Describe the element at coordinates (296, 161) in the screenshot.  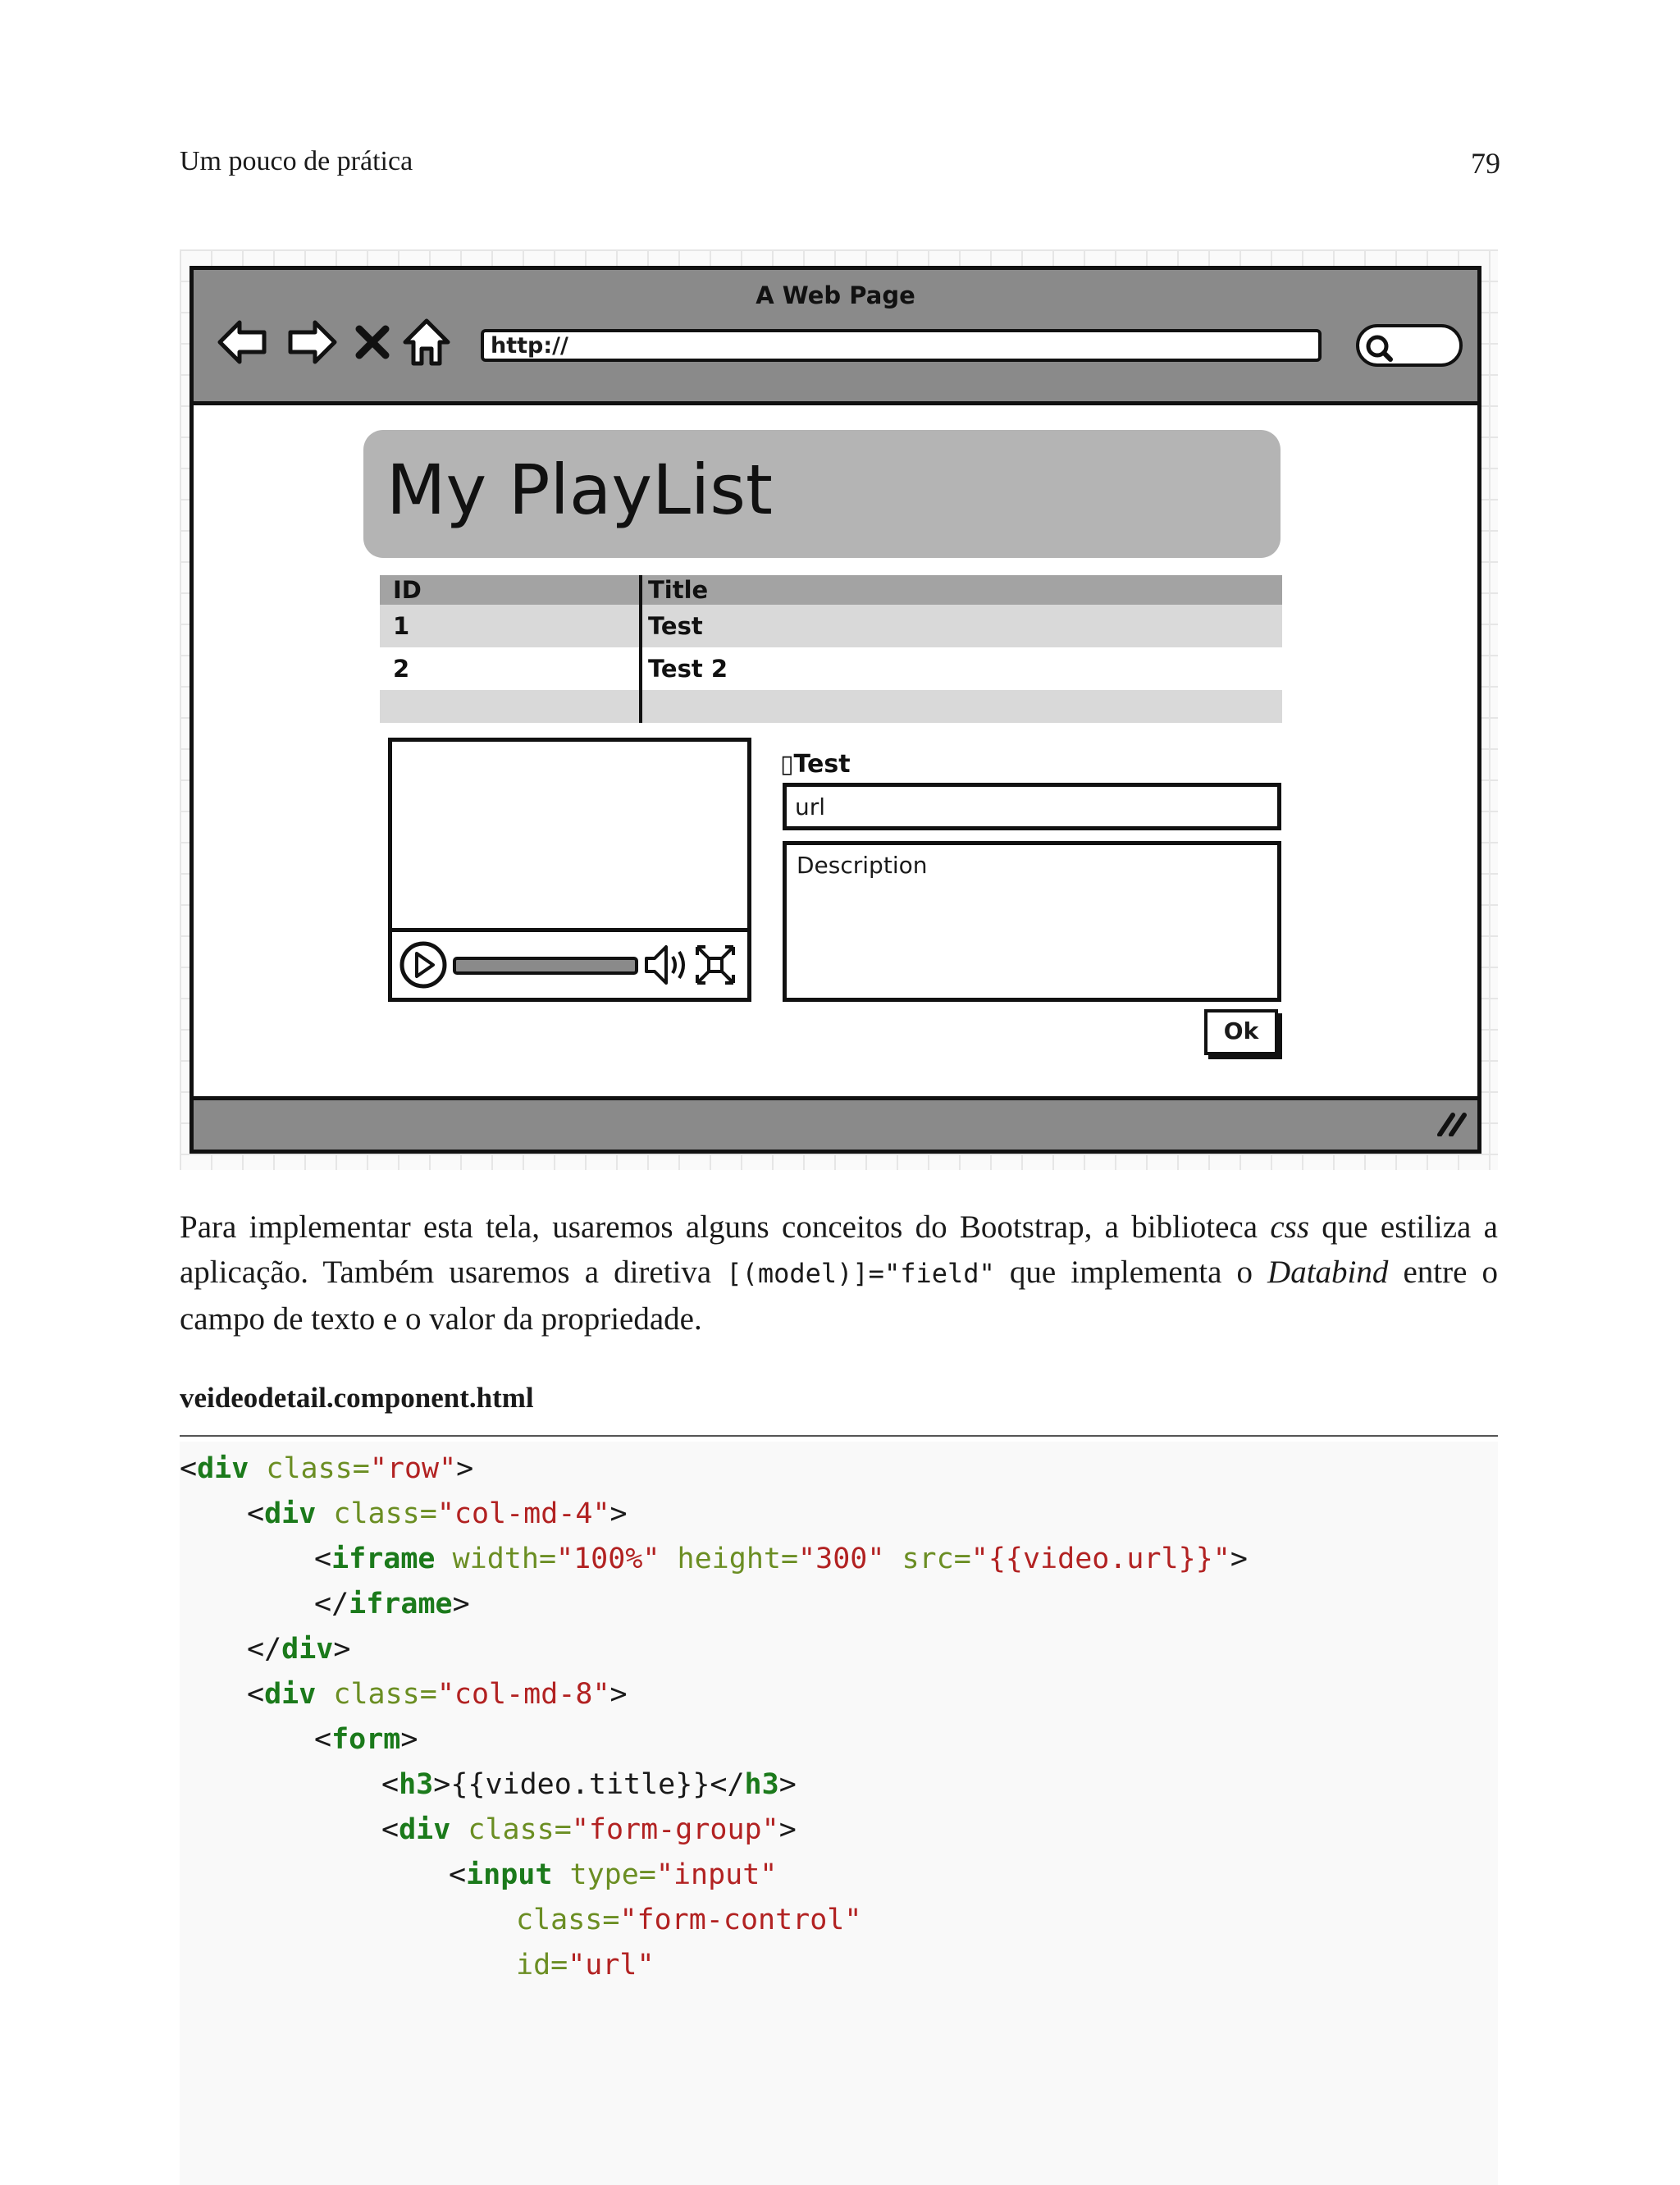
I see `running-head: Um pouco de prática` at that location.